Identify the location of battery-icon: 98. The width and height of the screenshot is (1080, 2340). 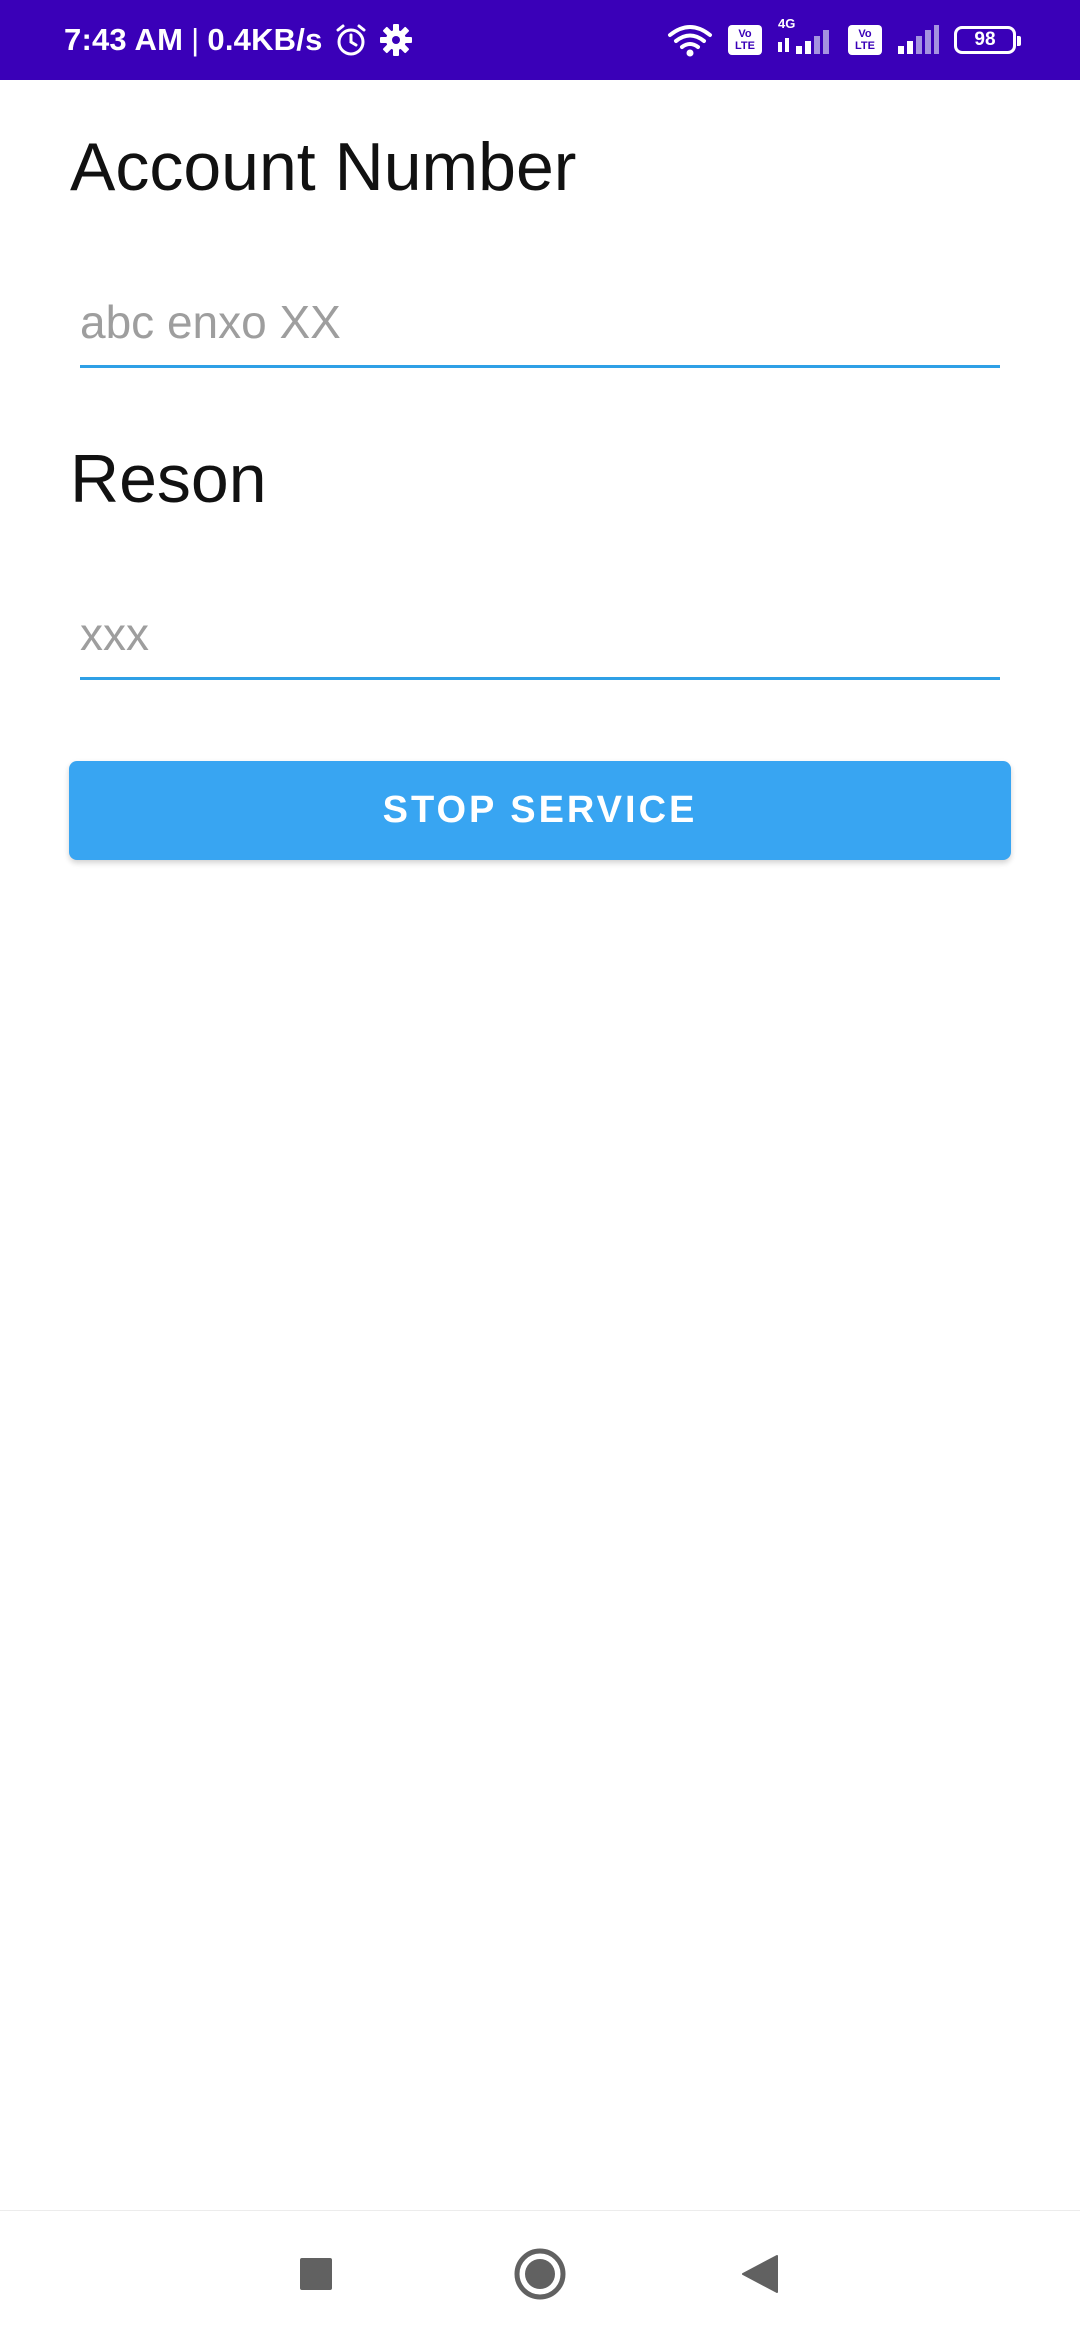
(987, 40).